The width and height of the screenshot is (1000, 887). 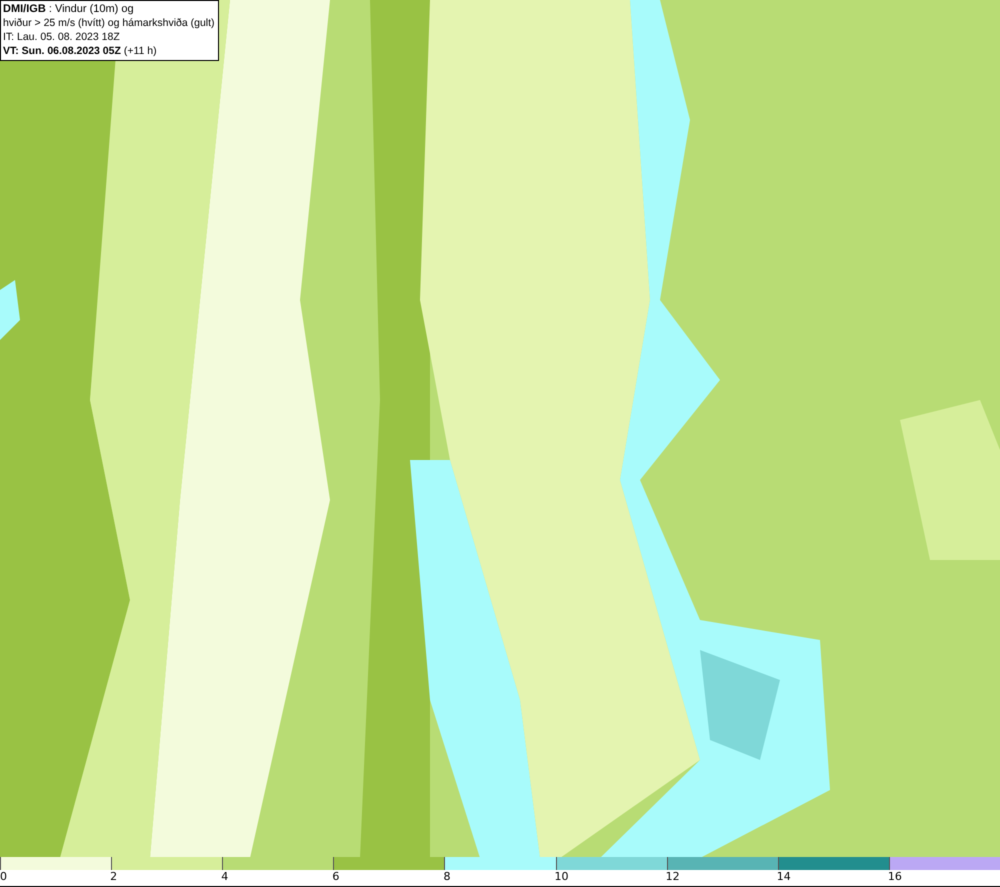 I want to click on legend-label: 0, so click(x=3, y=877).